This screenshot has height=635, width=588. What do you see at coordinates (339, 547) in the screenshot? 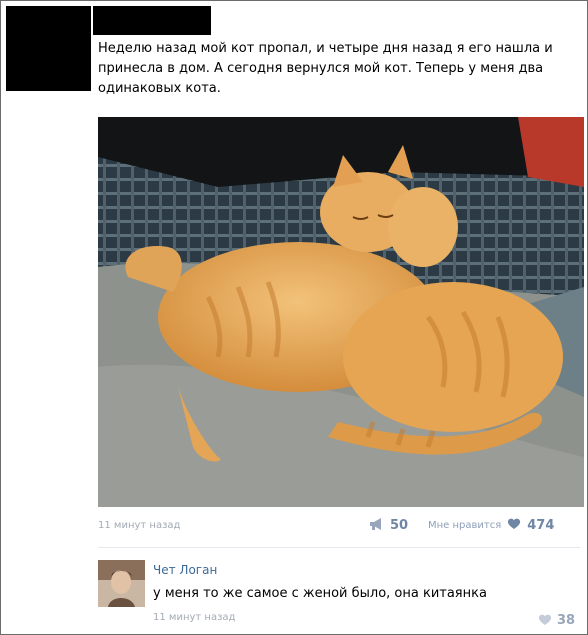
I see `divider` at bounding box center [339, 547].